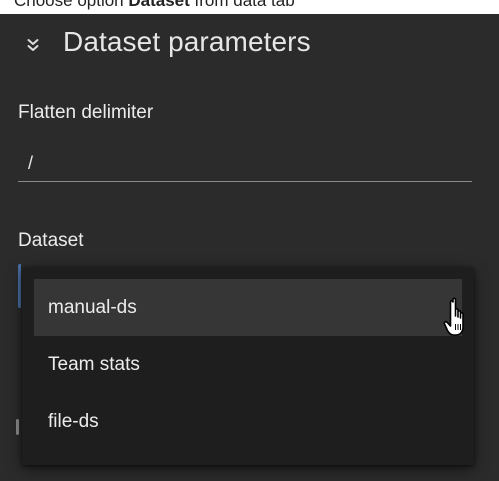  Describe the element at coordinates (33, 45) in the screenshot. I see `chevron-double-down-icon` at that location.